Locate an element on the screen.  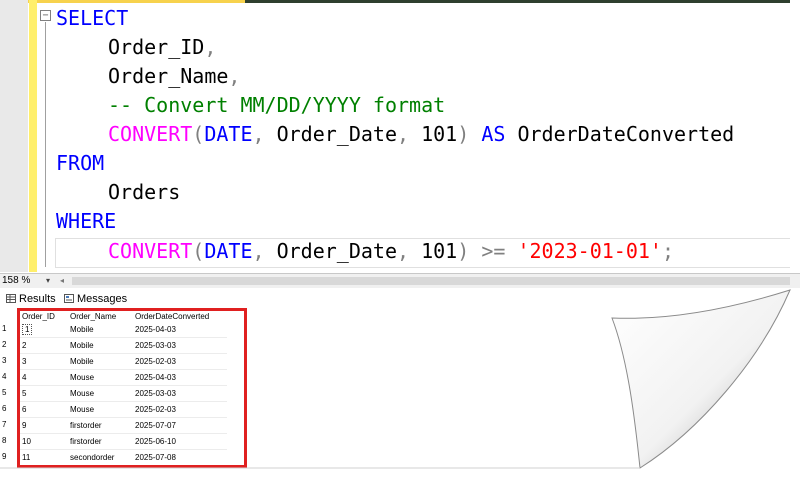
code-line-order-name: Order_Name, is located at coordinates (174, 76).